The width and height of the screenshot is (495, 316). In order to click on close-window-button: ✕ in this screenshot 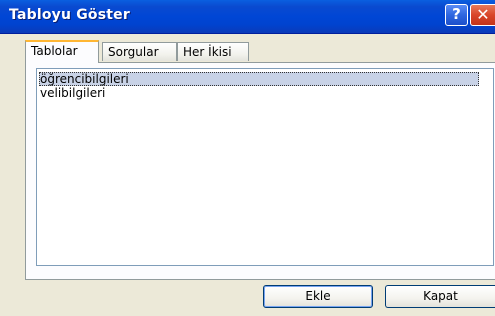, I will do `click(482, 15)`.